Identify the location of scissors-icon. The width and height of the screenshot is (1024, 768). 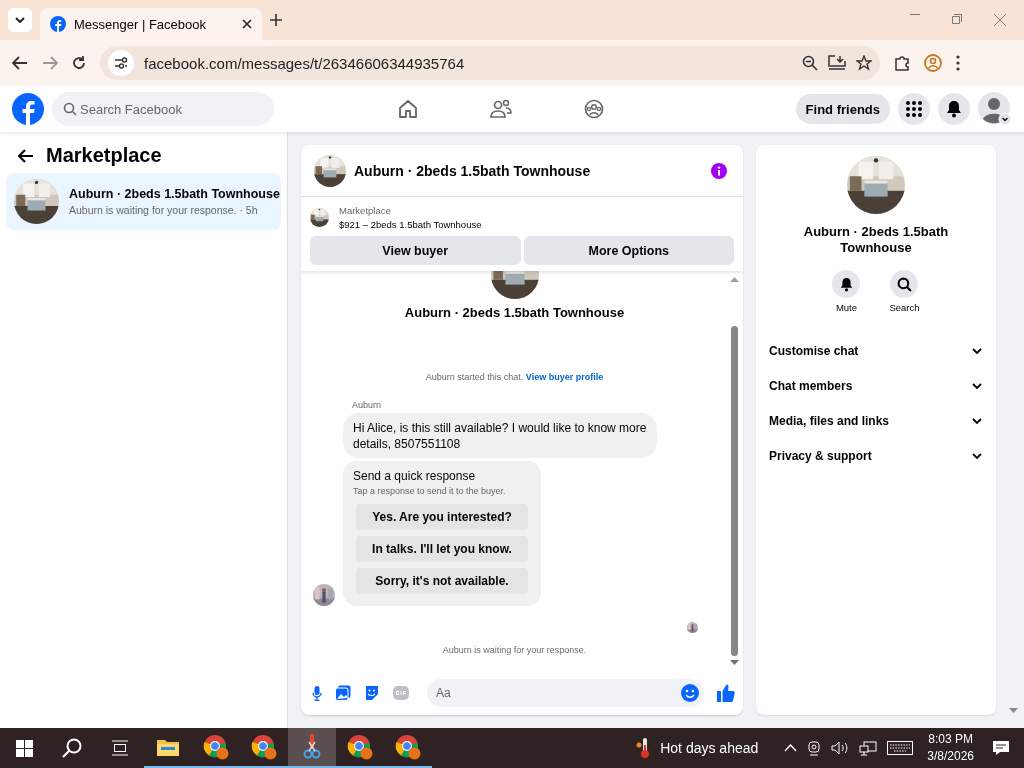
(312, 747).